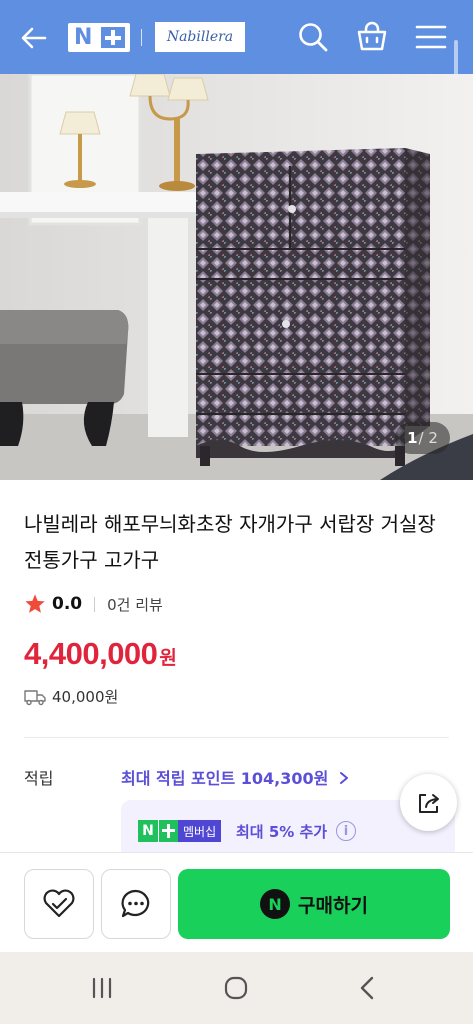 Image resolution: width=473 pixels, height=1024 pixels. I want to click on product-title: 나빌레라 해포무늬화초장 자개가구 서랍장 거실장 전통가구 고가구, so click(230, 542).